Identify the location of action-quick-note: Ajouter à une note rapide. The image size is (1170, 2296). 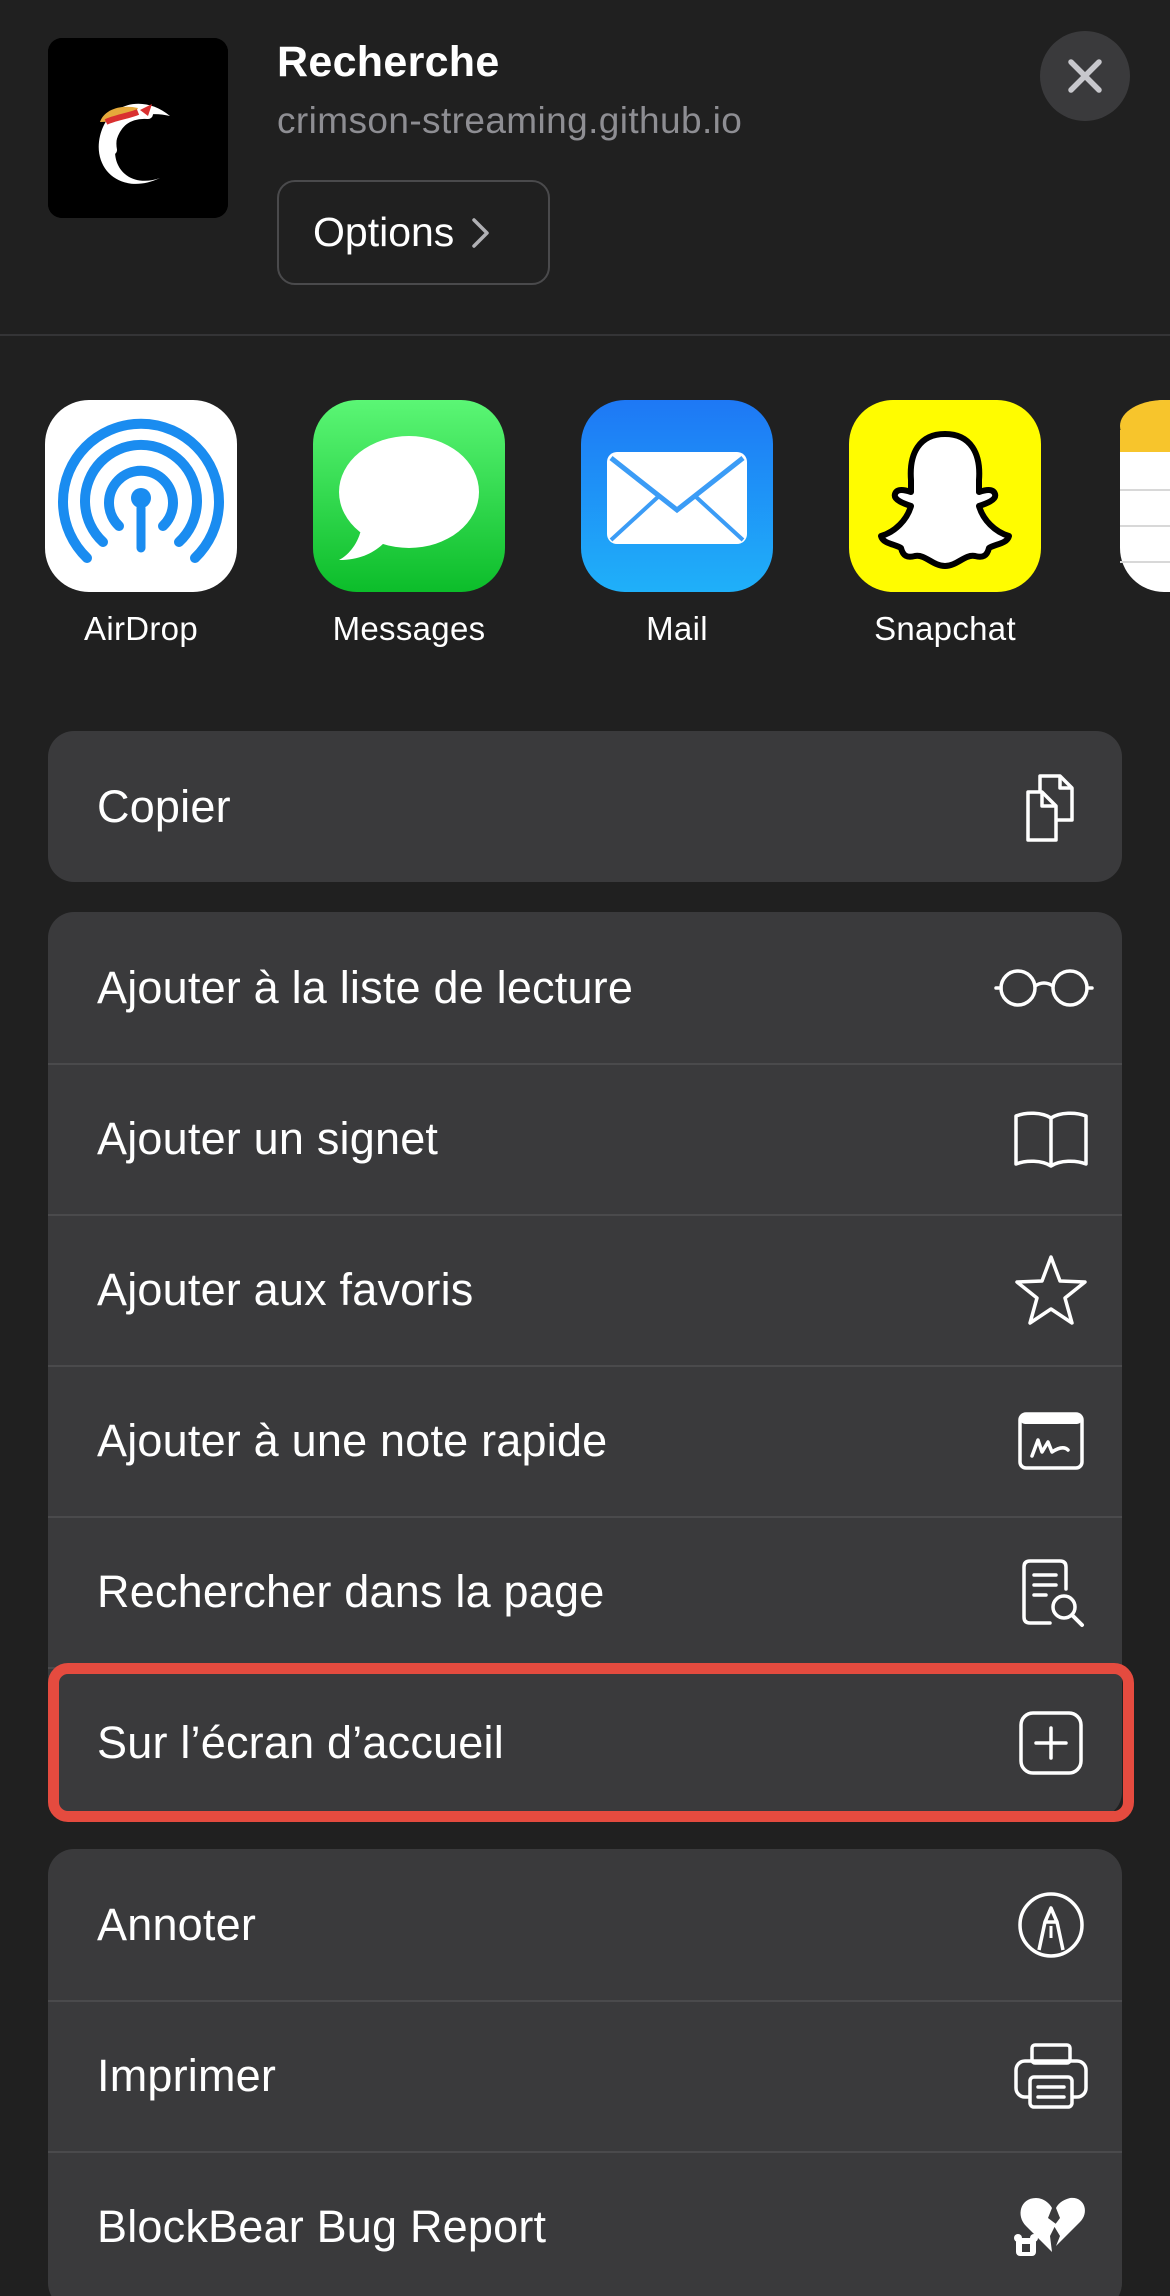
(585, 1440).